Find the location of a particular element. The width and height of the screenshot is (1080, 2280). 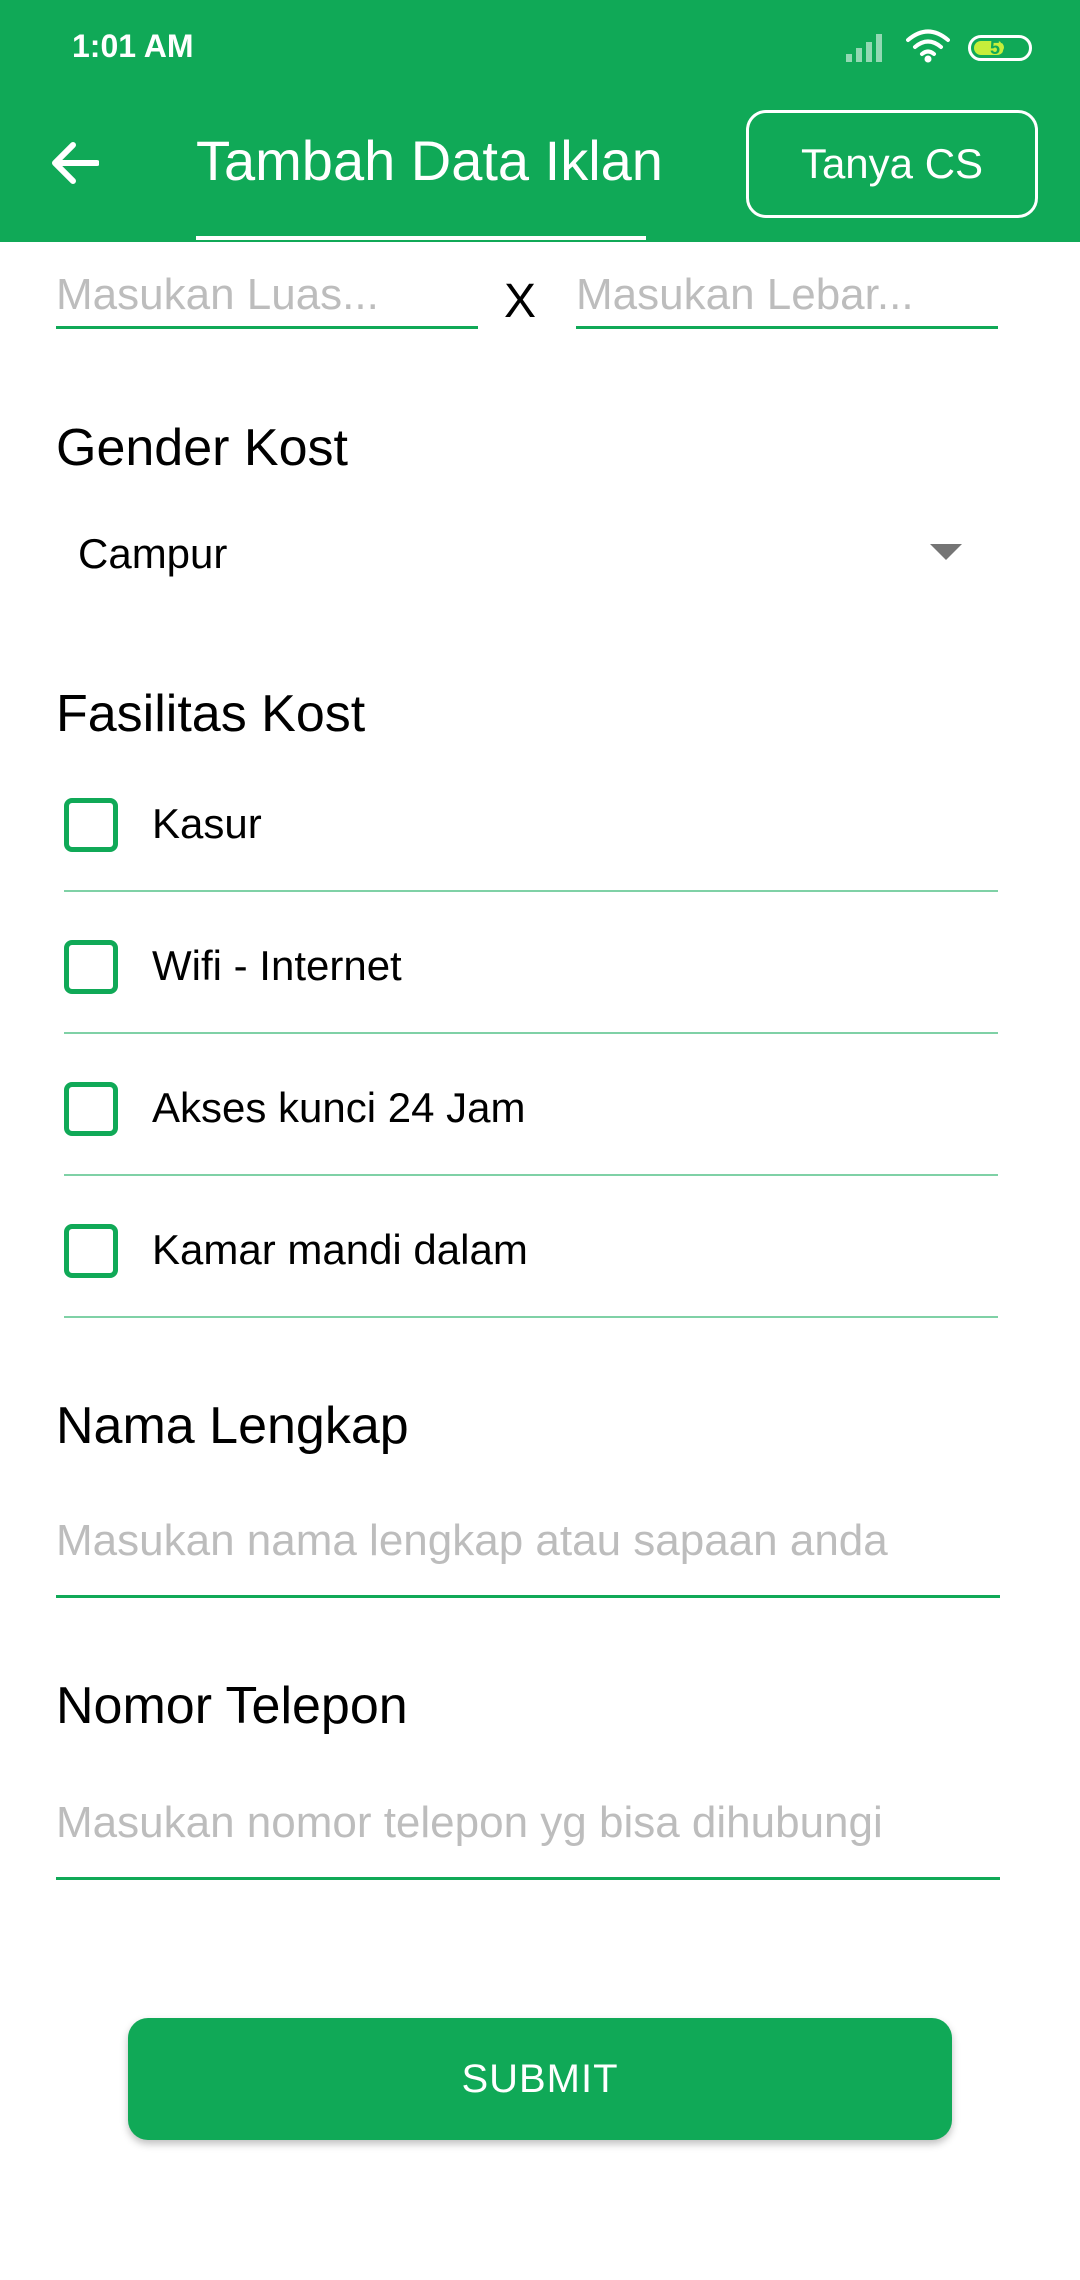

full-name-input: Masukan nama lengkap atau sapaan anda is located at coordinates (528, 1548).